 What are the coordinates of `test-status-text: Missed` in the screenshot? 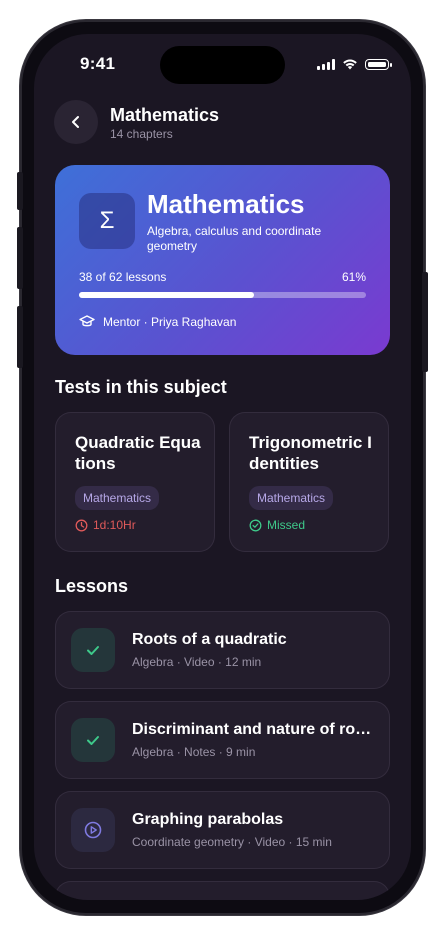 It's located at (286, 525).